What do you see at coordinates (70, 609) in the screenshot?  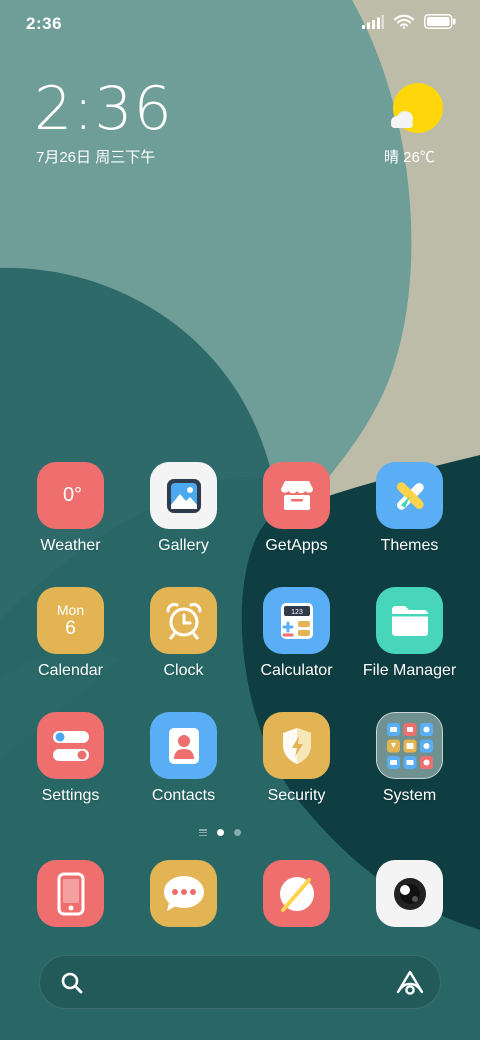 I see `calendar-icon-day: Mon` at bounding box center [70, 609].